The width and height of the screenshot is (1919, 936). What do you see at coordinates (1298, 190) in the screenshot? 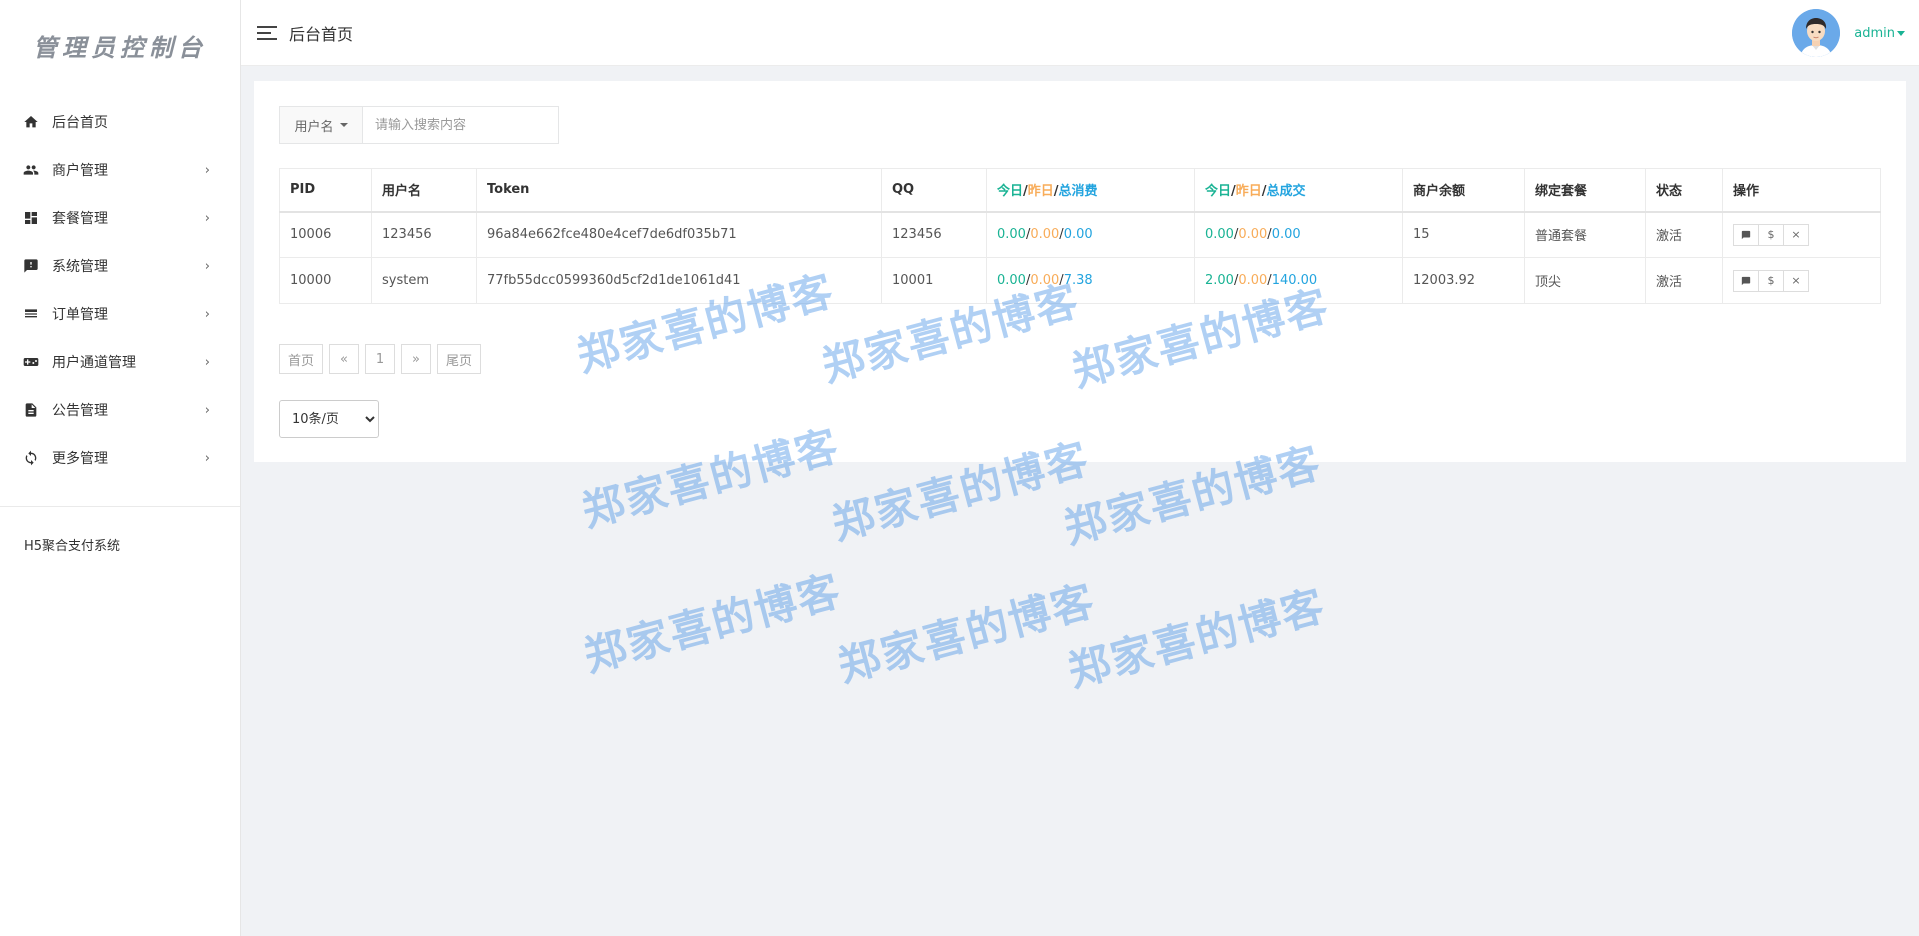
I see `col-trade: 今日/昨日/总成交` at bounding box center [1298, 190].